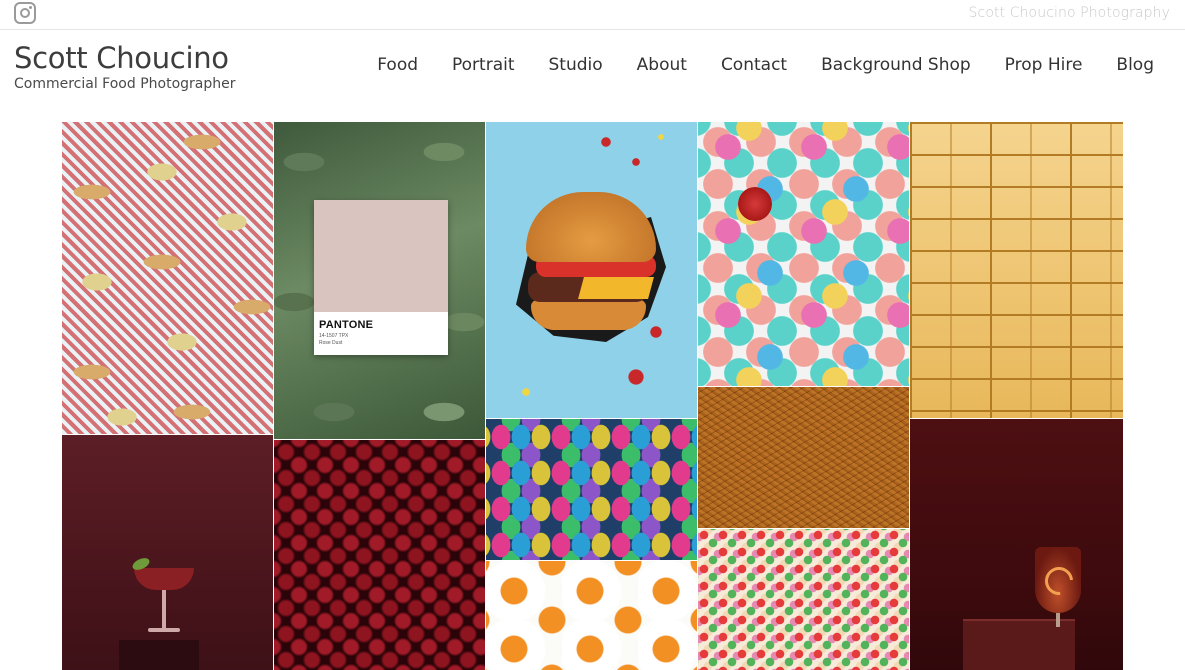  What do you see at coordinates (1044, 65) in the screenshot?
I see `nav-prop-hire: Prop Hire` at bounding box center [1044, 65].